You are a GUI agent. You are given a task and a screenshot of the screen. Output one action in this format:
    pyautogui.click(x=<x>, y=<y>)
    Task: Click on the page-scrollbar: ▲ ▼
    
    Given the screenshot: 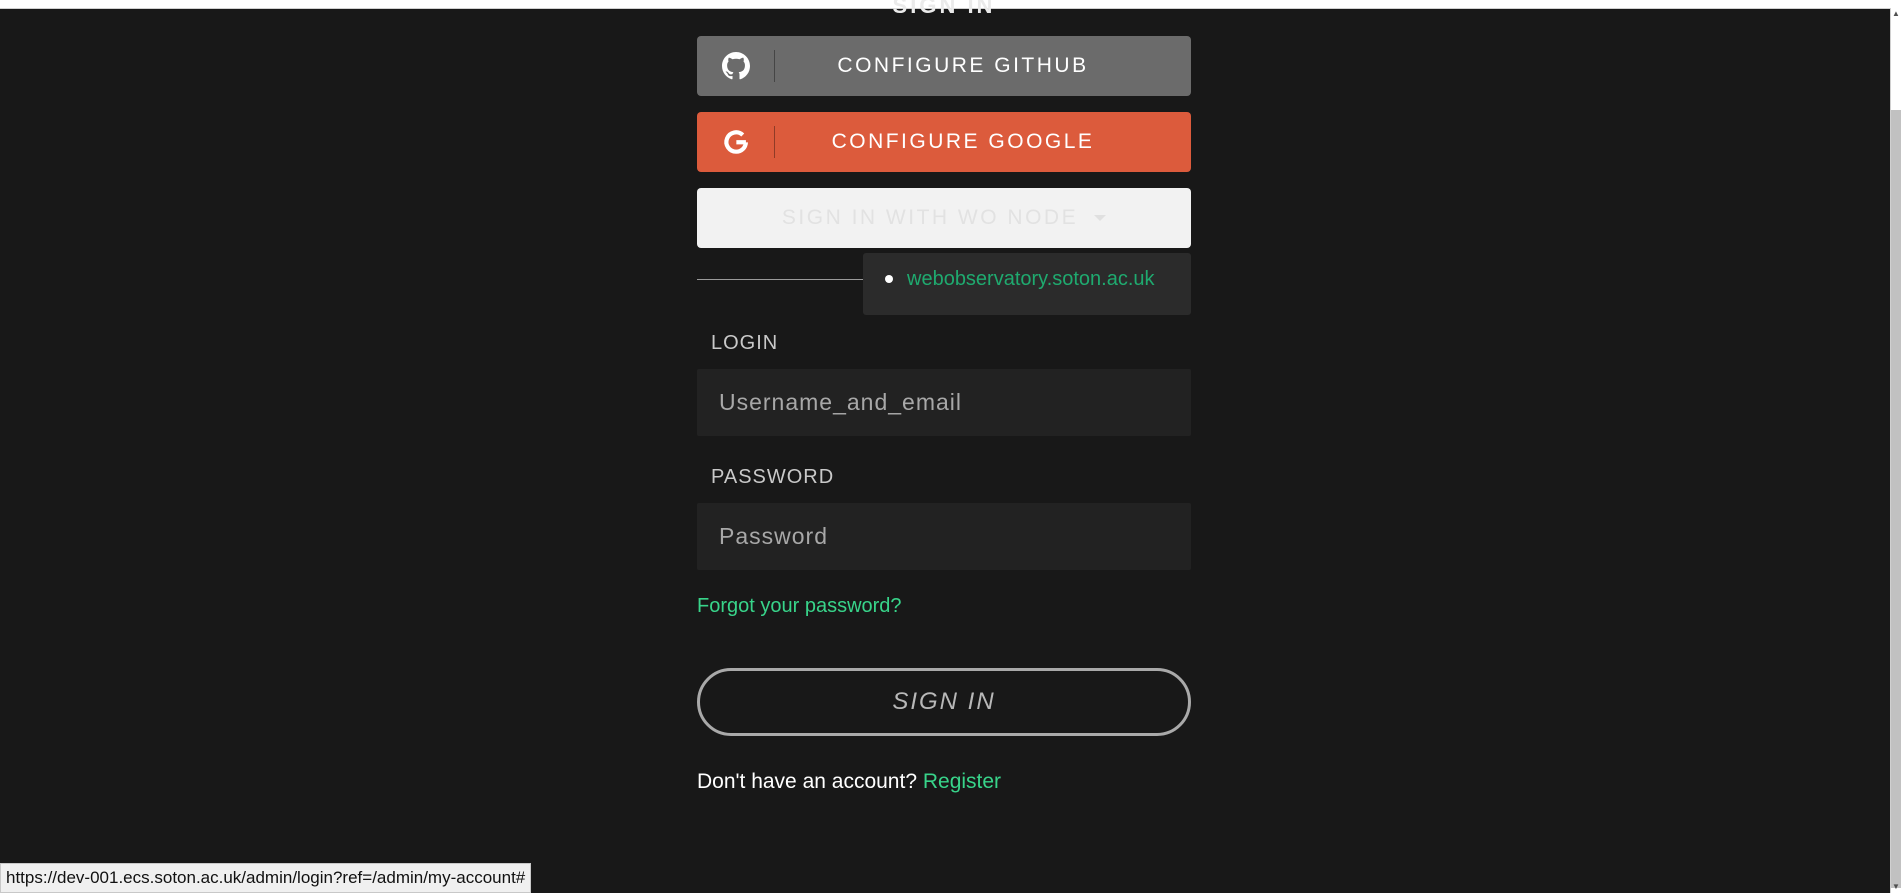 What is the action you would take?
    pyautogui.click(x=1895, y=450)
    